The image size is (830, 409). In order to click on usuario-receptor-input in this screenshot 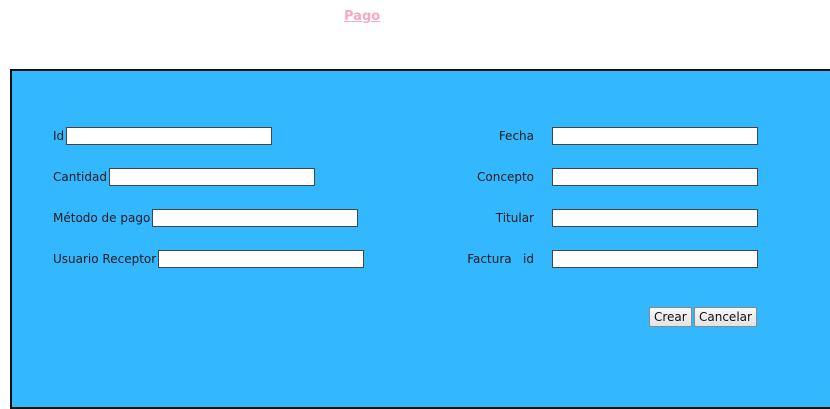, I will do `click(261, 259)`.